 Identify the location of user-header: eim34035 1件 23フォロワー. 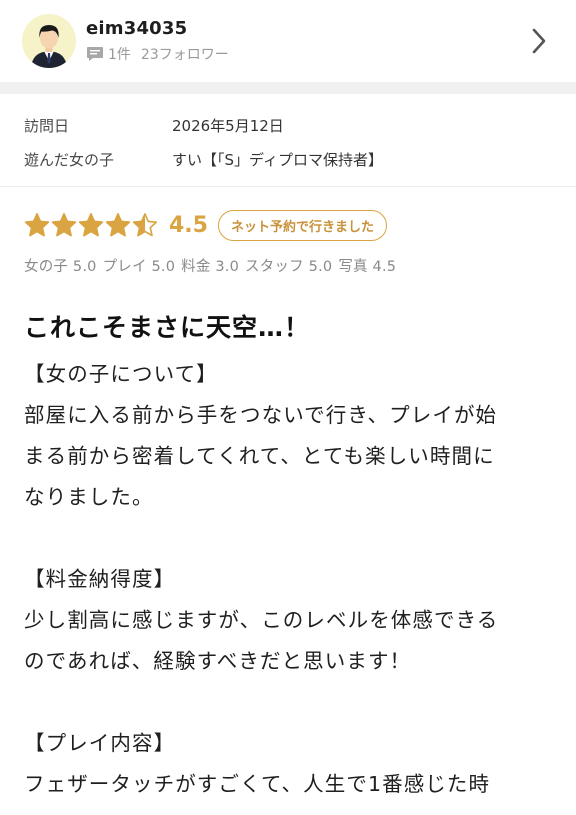
(288, 41).